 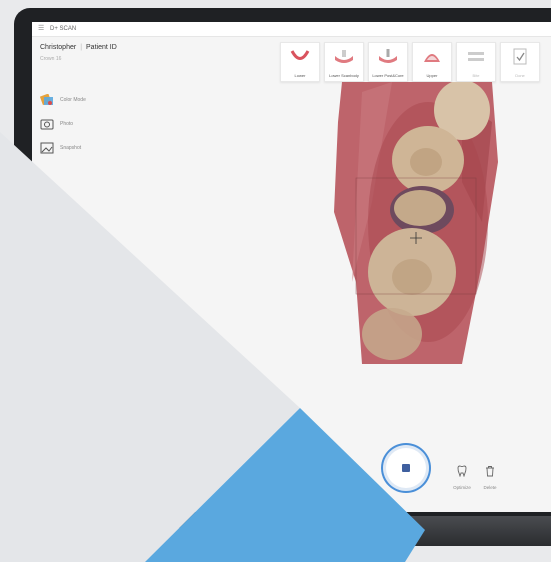 What do you see at coordinates (476, 62) in the screenshot?
I see `scan-type-bite: Bite` at bounding box center [476, 62].